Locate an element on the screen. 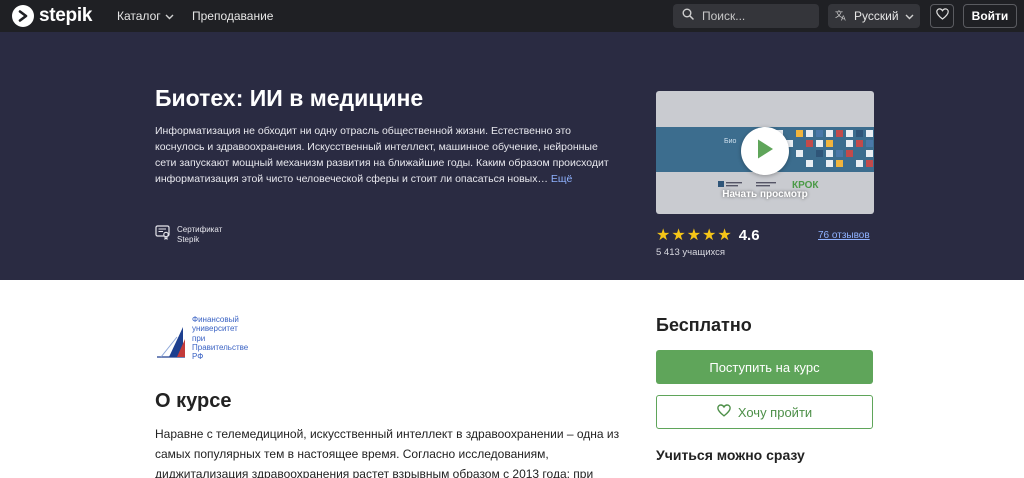 The image size is (1024, 478). certificate-text: Сертификат Stepik is located at coordinates (199, 235).